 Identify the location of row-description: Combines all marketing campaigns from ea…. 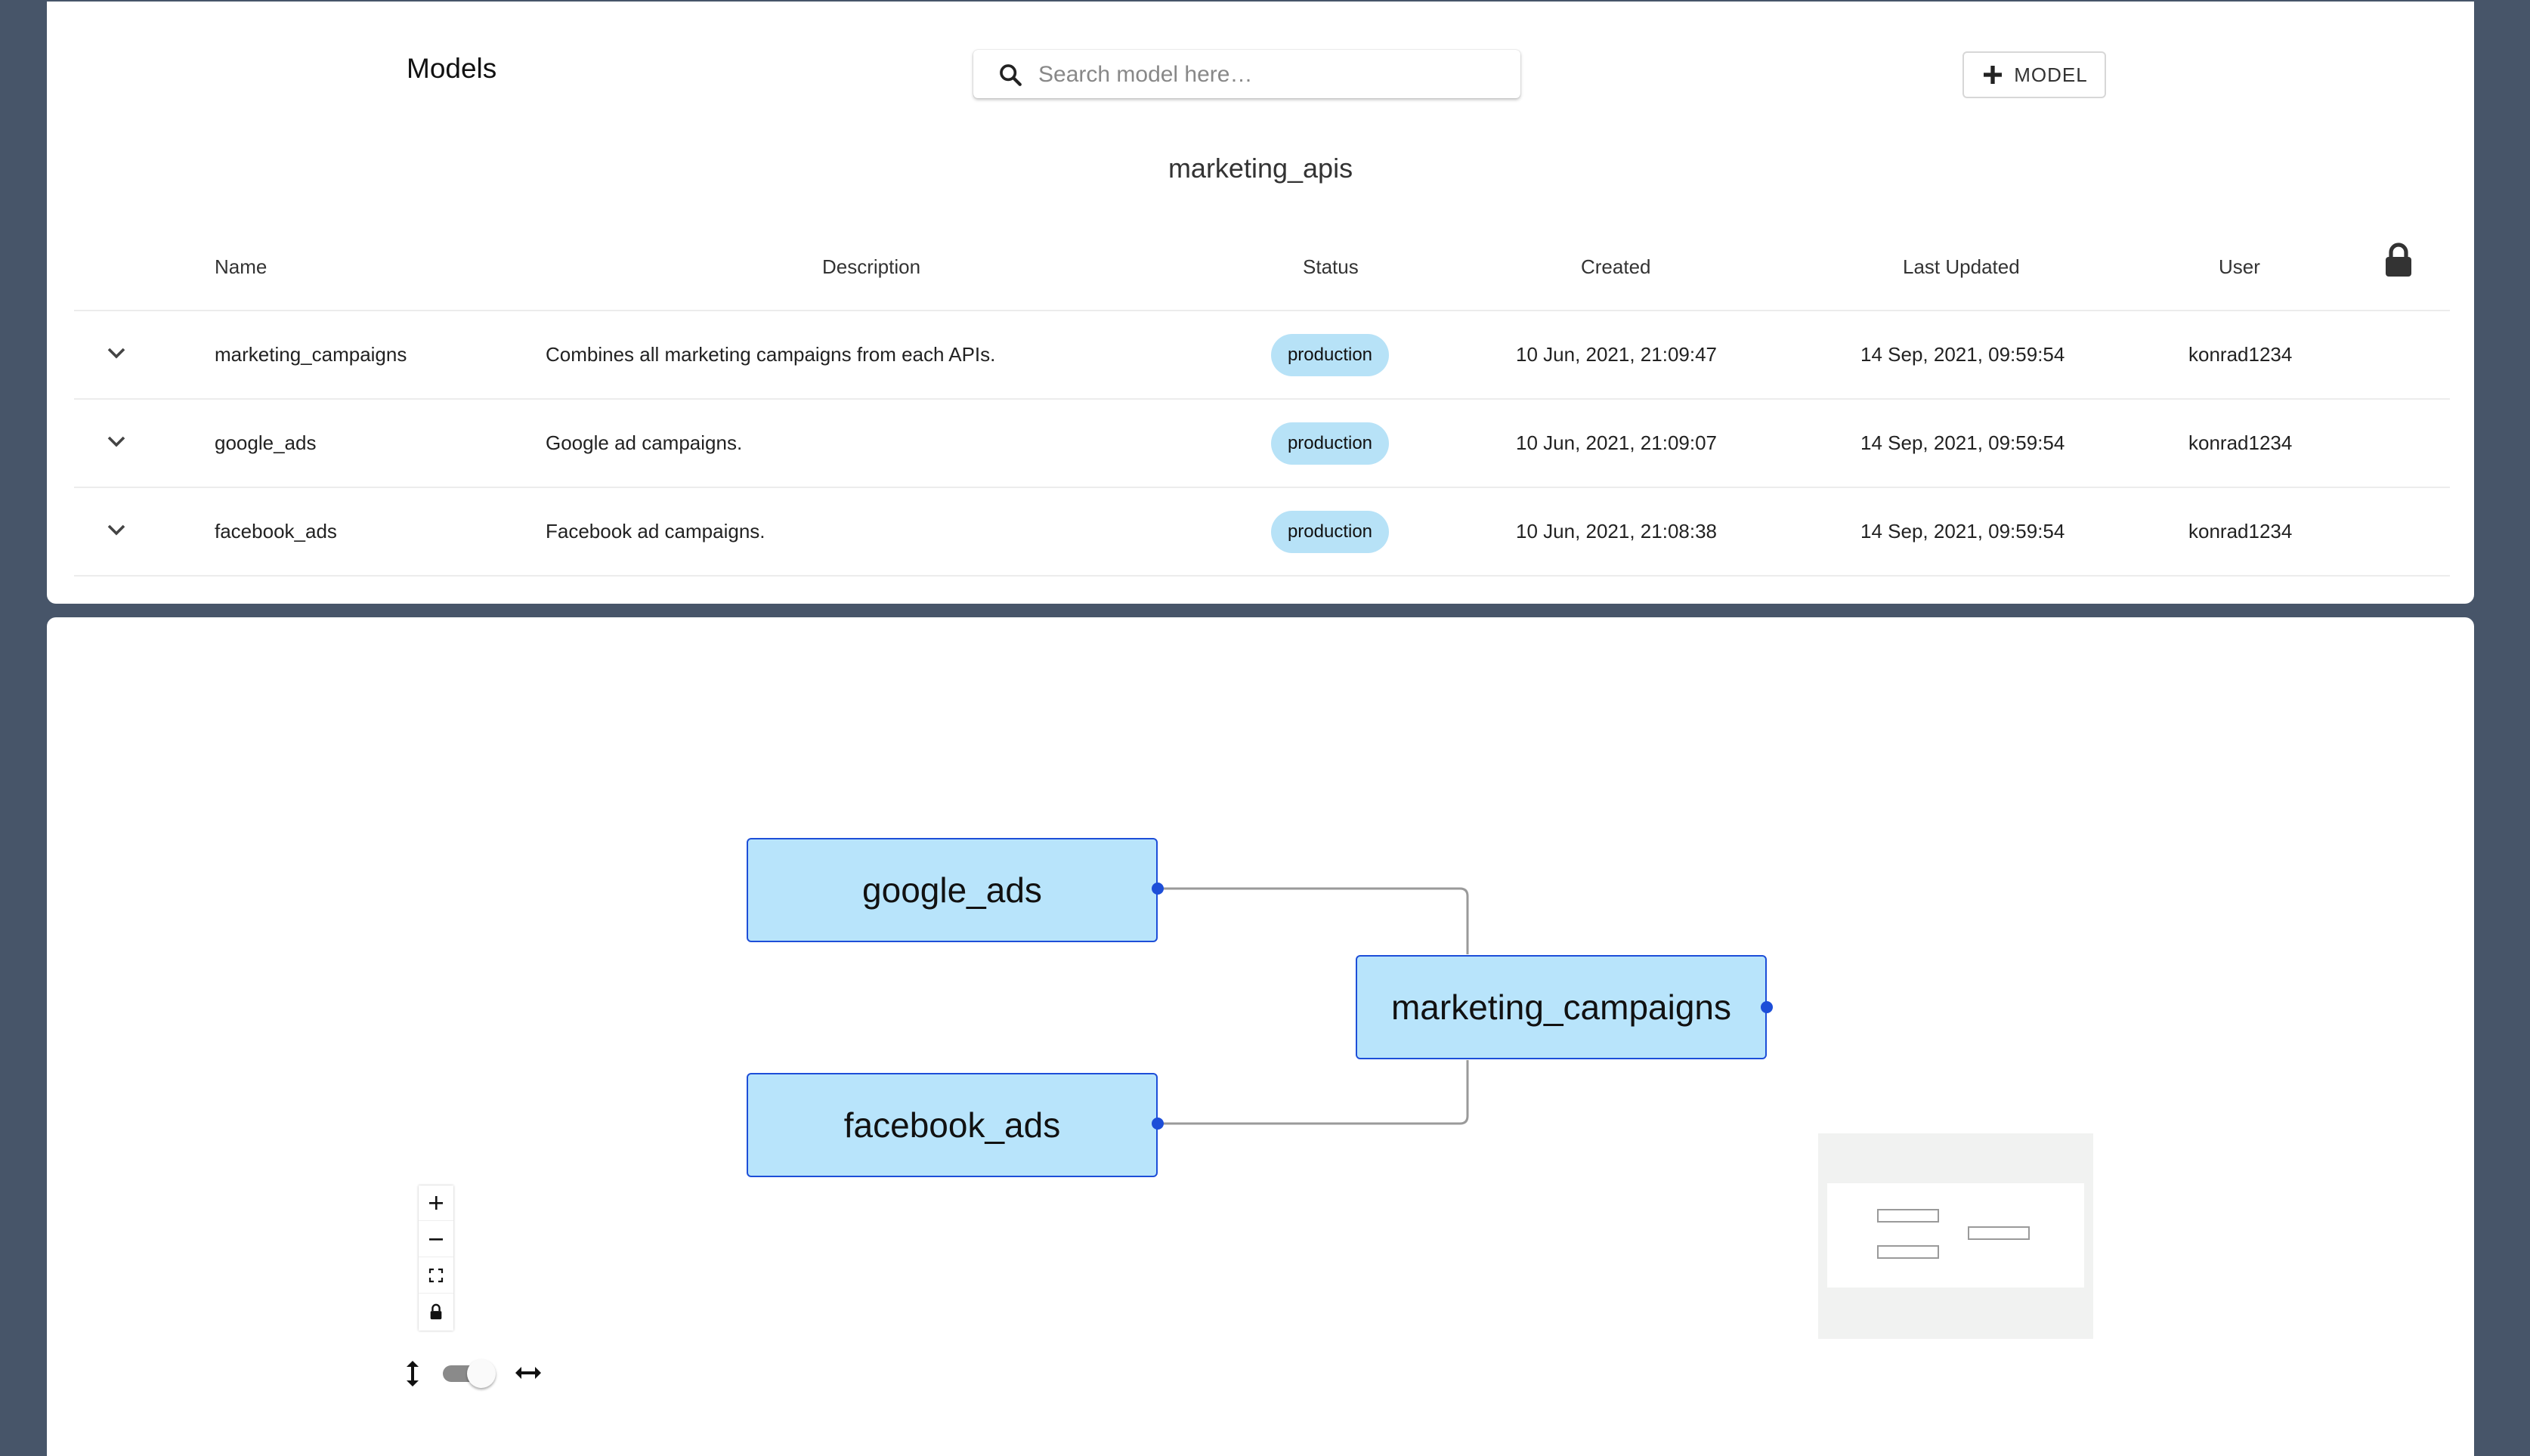
(771, 354).